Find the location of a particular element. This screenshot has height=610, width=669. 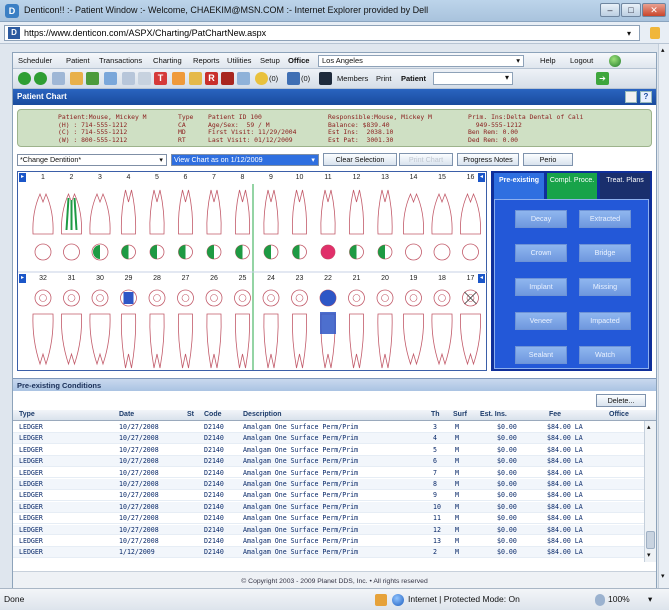

tooth-number-24: 24 is located at coordinates (271, 278).